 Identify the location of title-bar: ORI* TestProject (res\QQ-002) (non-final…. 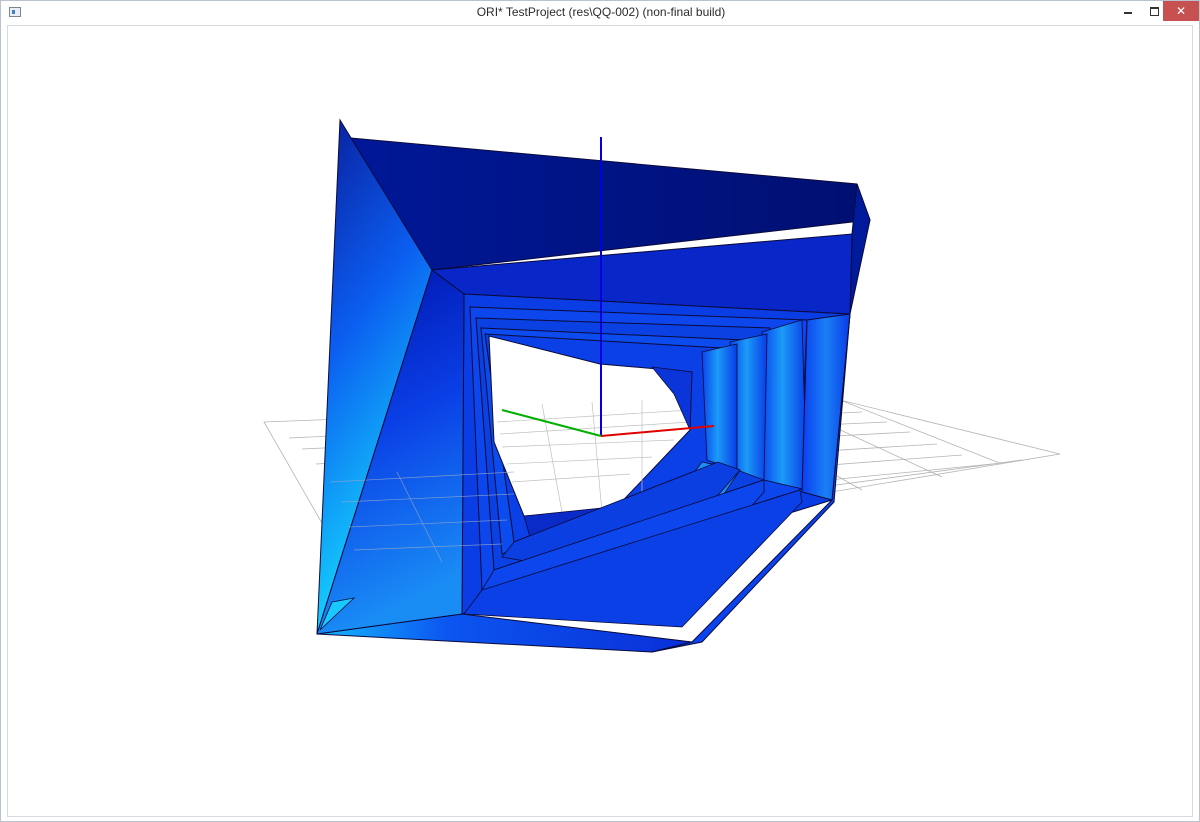
(600, 13).